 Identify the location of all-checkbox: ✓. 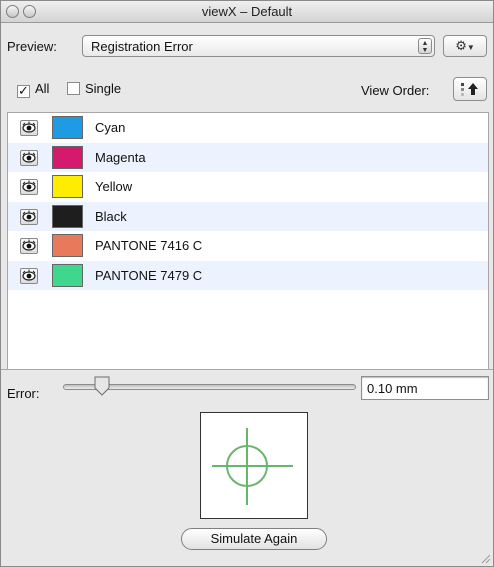
(23, 91).